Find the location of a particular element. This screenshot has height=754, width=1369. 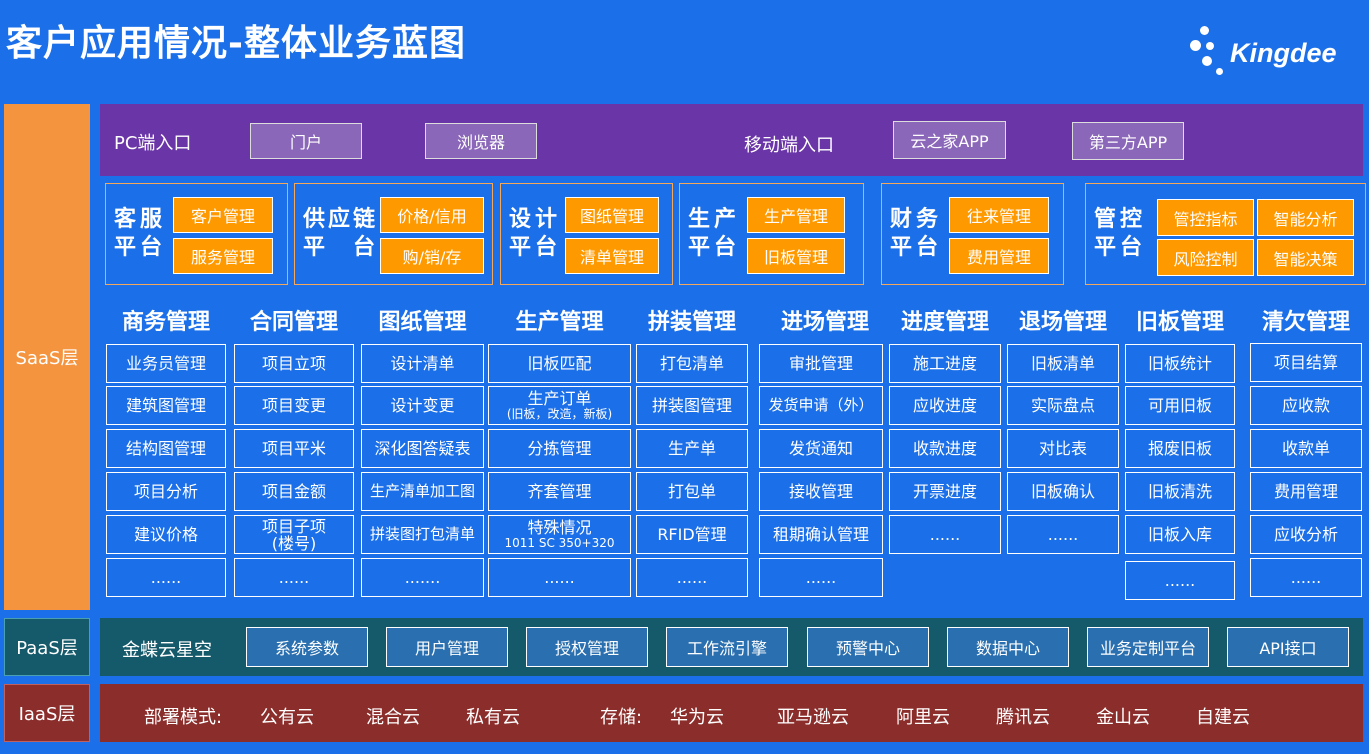

module-cell: RFID管理 is located at coordinates (692, 534).